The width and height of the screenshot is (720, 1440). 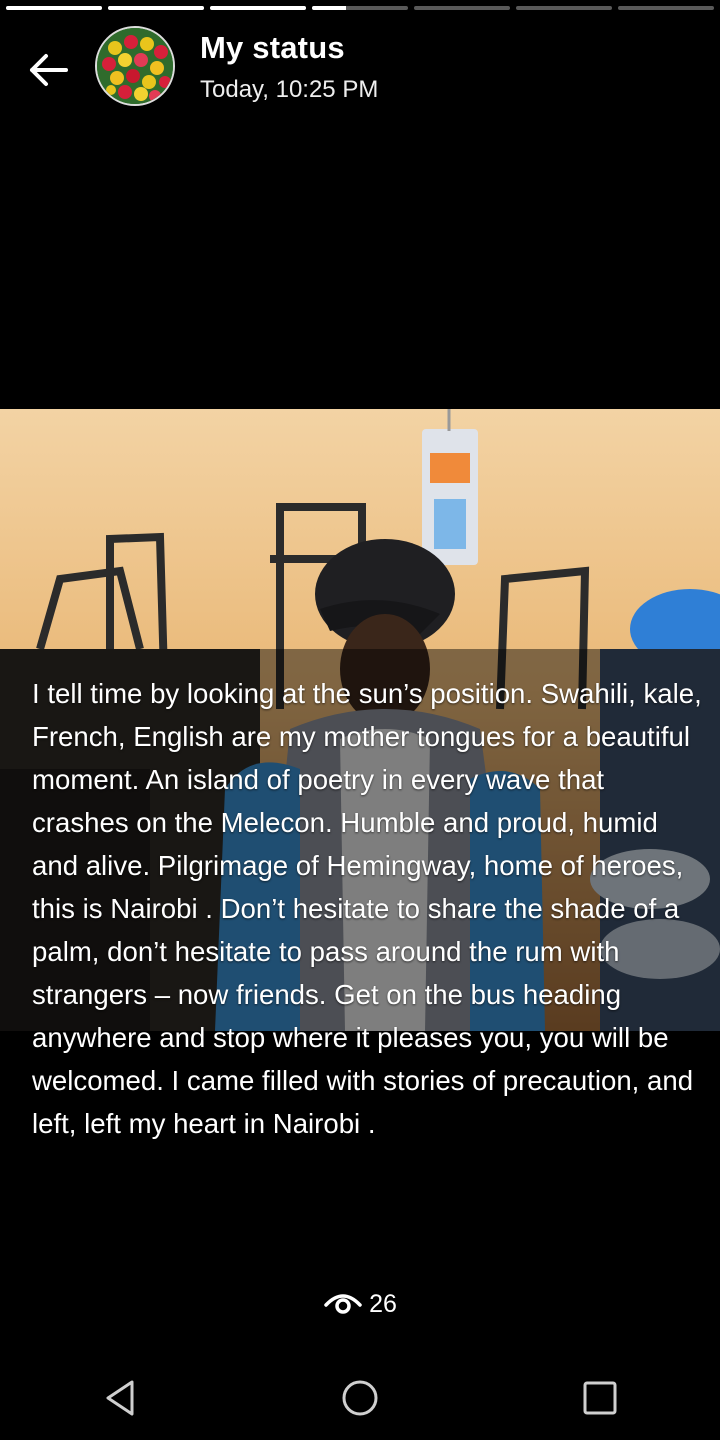 I want to click on status-title: My status, so click(x=272, y=47).